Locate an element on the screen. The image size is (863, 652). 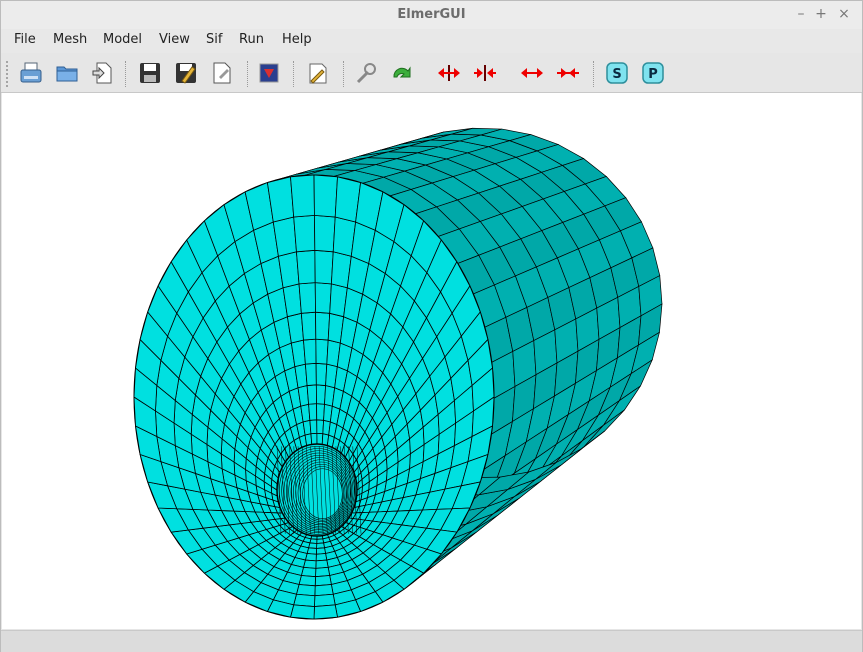
menu-bar: File Mesh Model View Sif Run Help is located at coordinates (431, 41).